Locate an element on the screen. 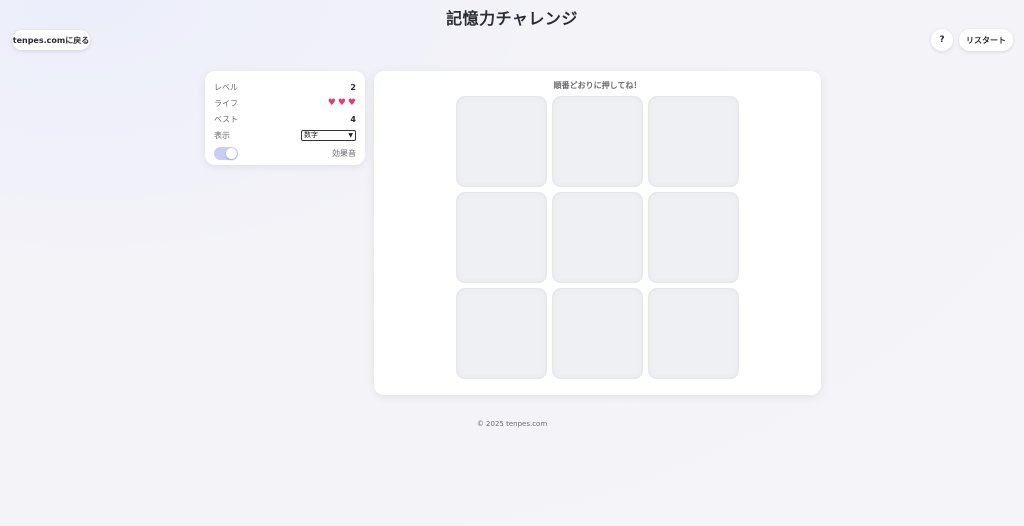 This screenshot has height=526, width=1024. sound-label: 効果音 is located at coordinates (344, 153).